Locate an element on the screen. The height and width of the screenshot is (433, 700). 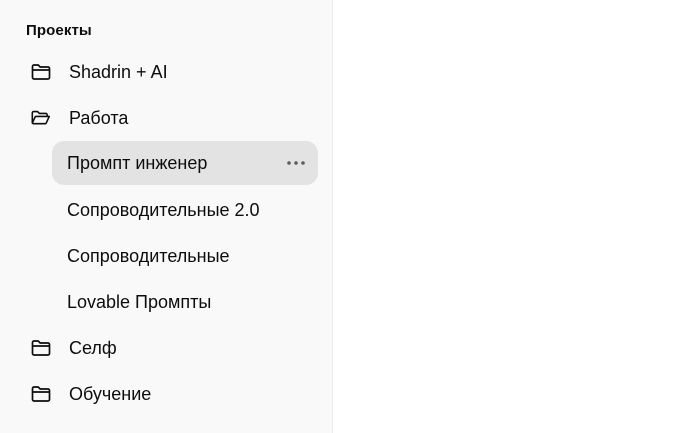
chat-item-prompt-engineer: Промпт инженер is located at coordinates (185, 163).